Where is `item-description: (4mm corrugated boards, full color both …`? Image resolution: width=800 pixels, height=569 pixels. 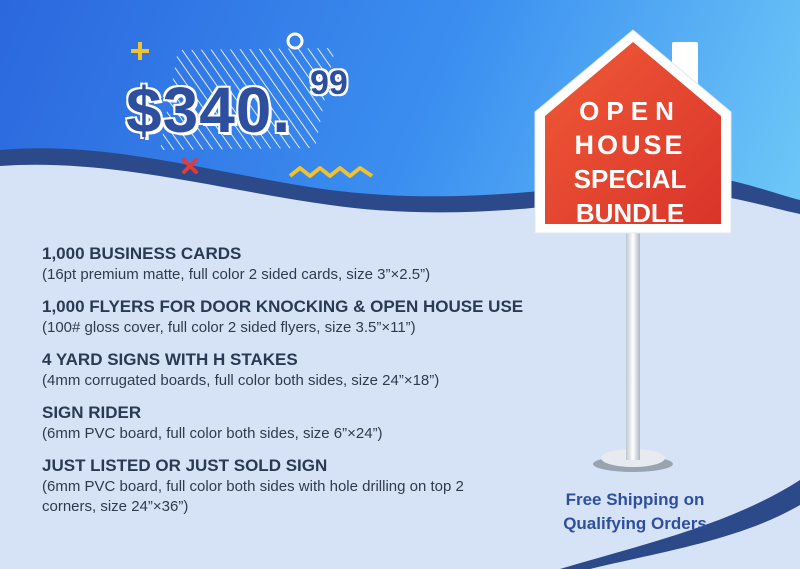 item-description: (4mm corrugated boards, full color both … is located at coordinates (241, 380).